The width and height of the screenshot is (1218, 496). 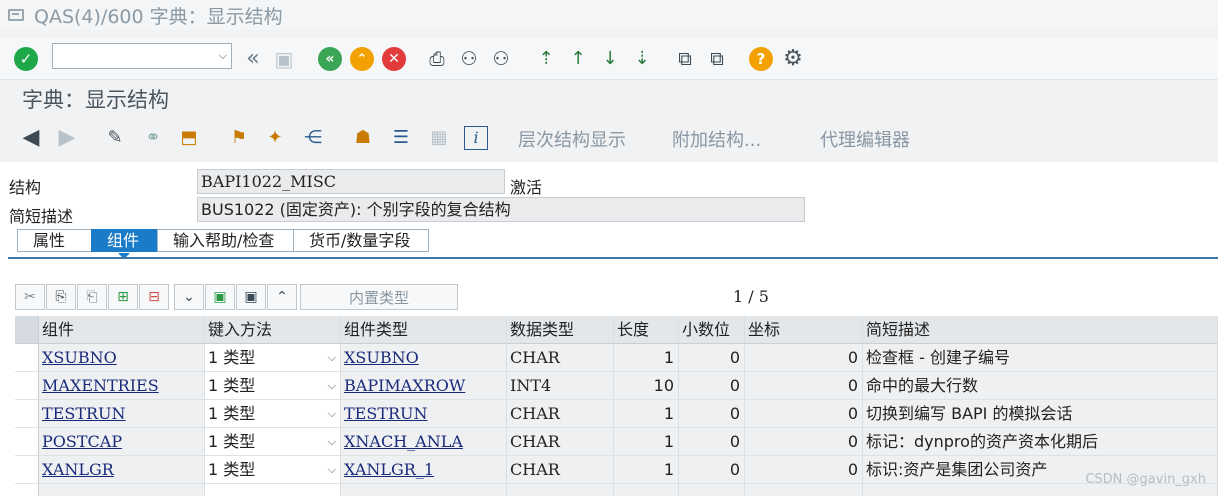 I want to click on copy-icon: ⎘, so click(x=61, y=297).